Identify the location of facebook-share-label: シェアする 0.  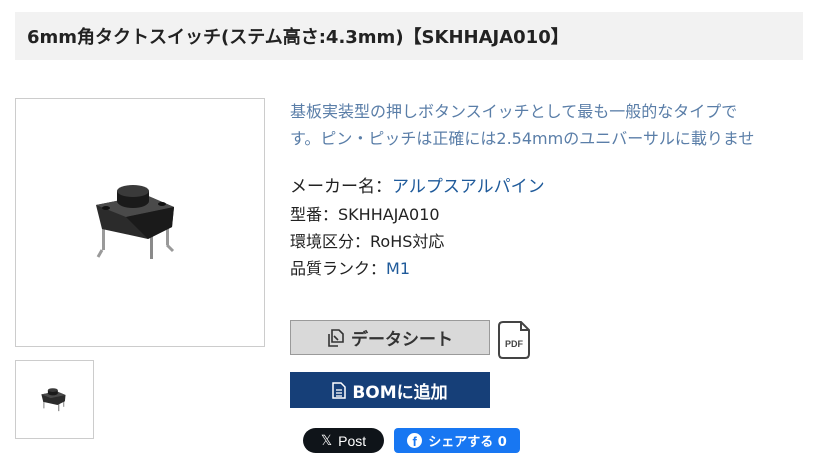
(467, 442).